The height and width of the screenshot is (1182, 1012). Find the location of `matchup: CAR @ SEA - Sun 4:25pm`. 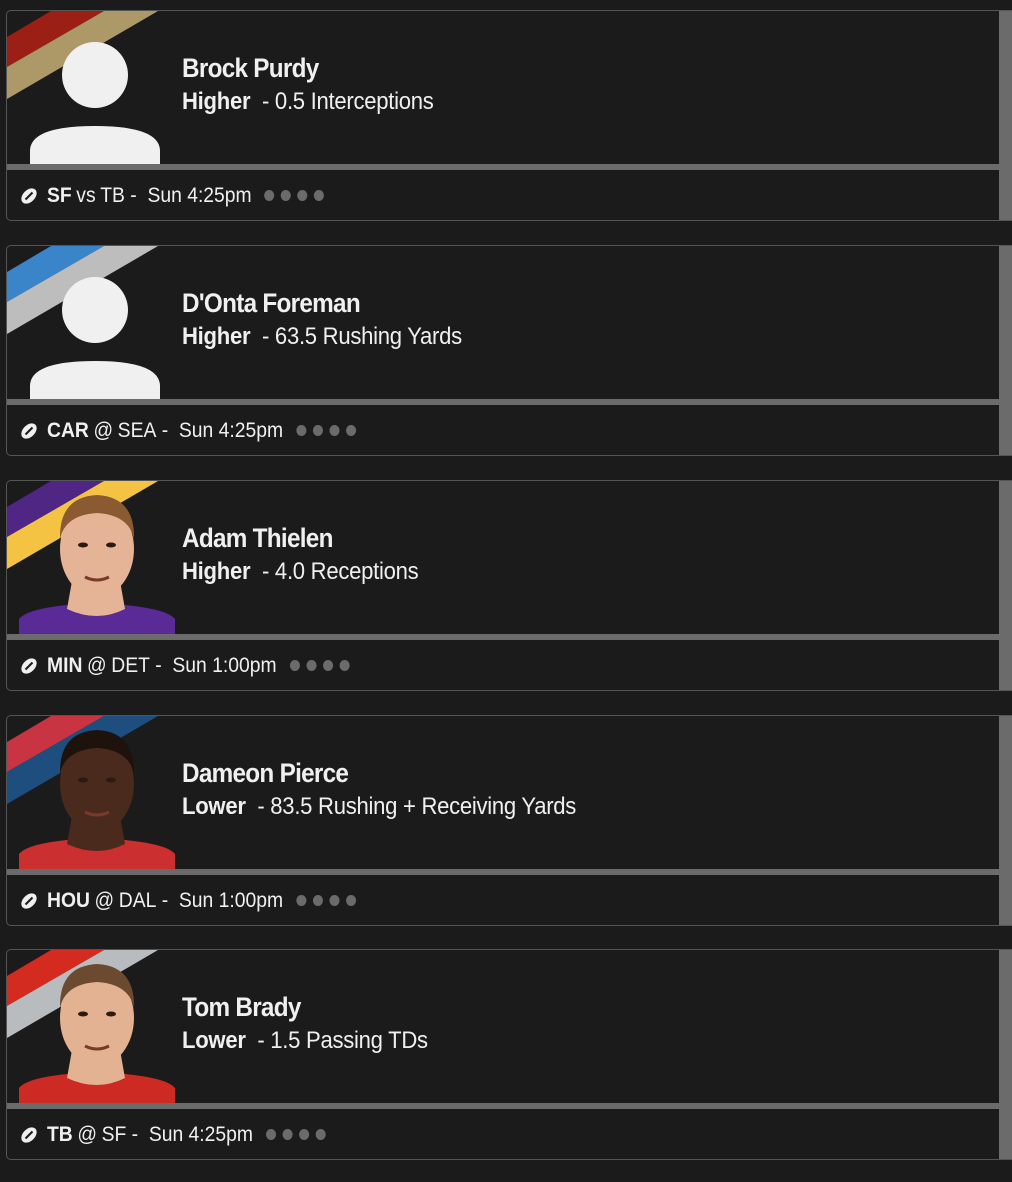

matchup: CAR @ SEA - Sun 4:25pm is located at coordinates (201, 431).